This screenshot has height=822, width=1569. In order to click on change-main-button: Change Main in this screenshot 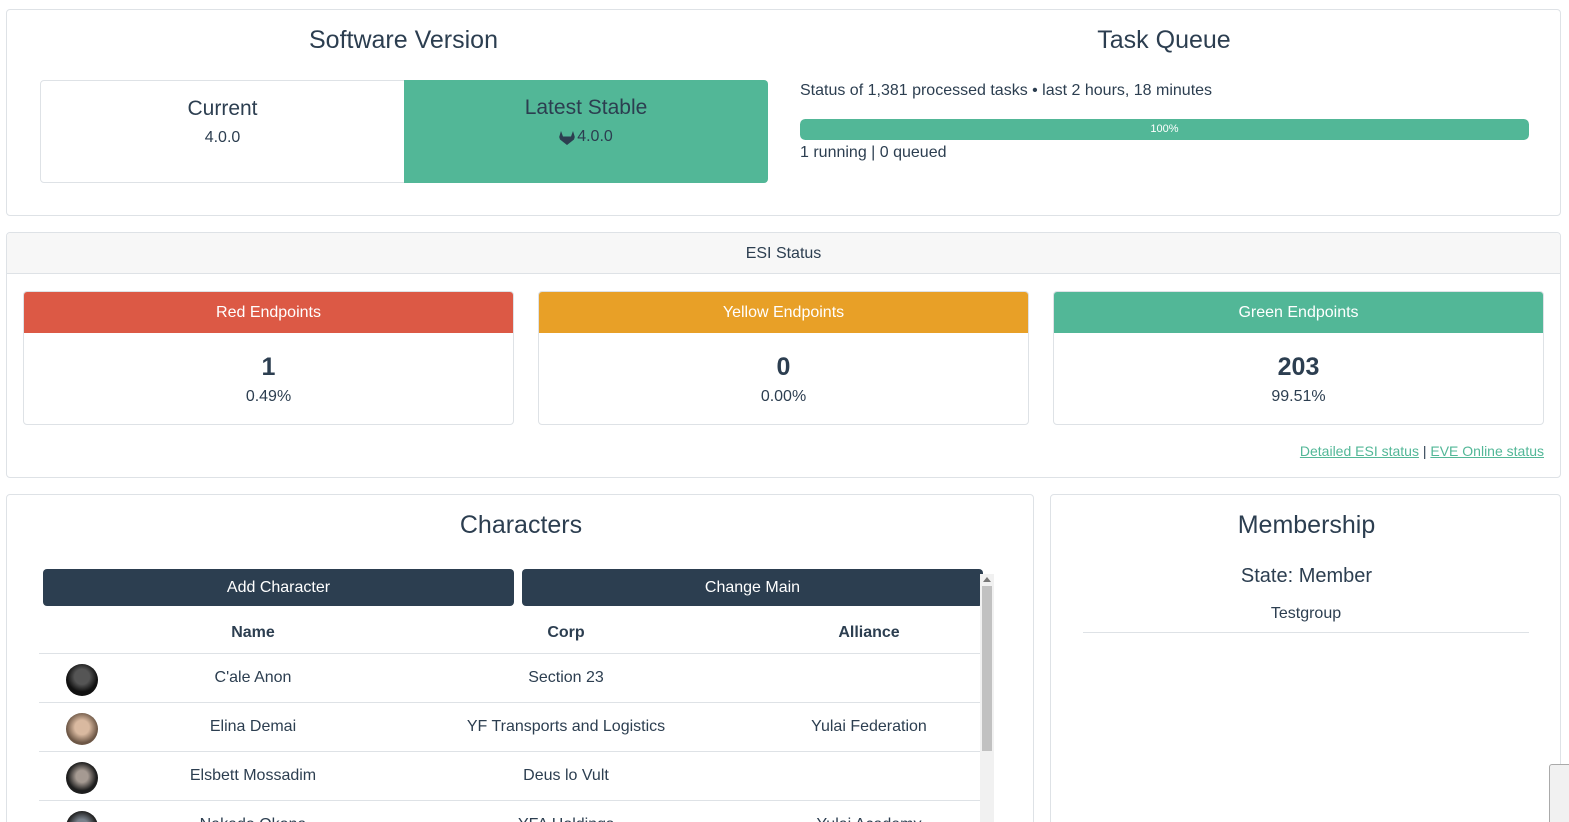, I will do `click(752, 587)`.